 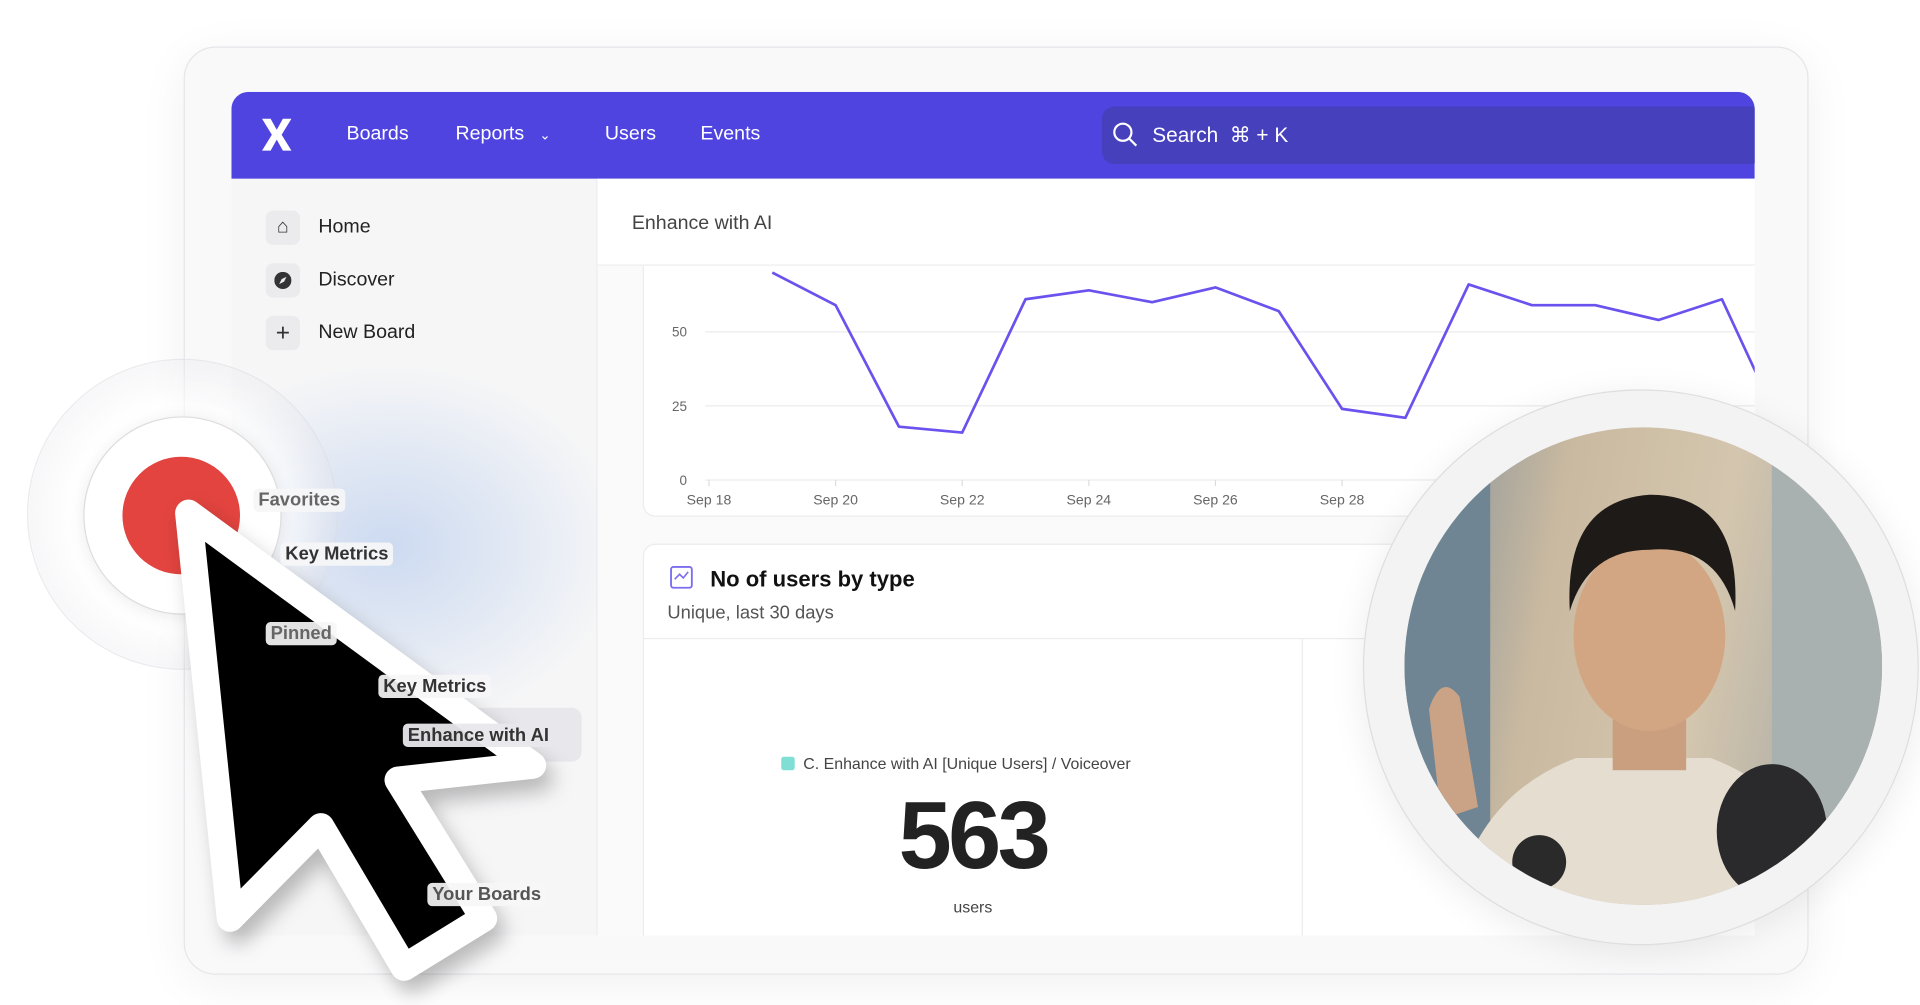 What do you see at coordinates (835, 499) in the screenshot?
I see `x-tick-label: Sep 20` at bounding box center [835, 499].